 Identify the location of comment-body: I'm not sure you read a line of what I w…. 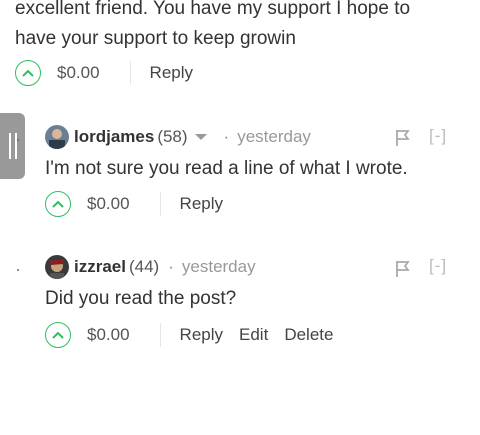
(226, 168).